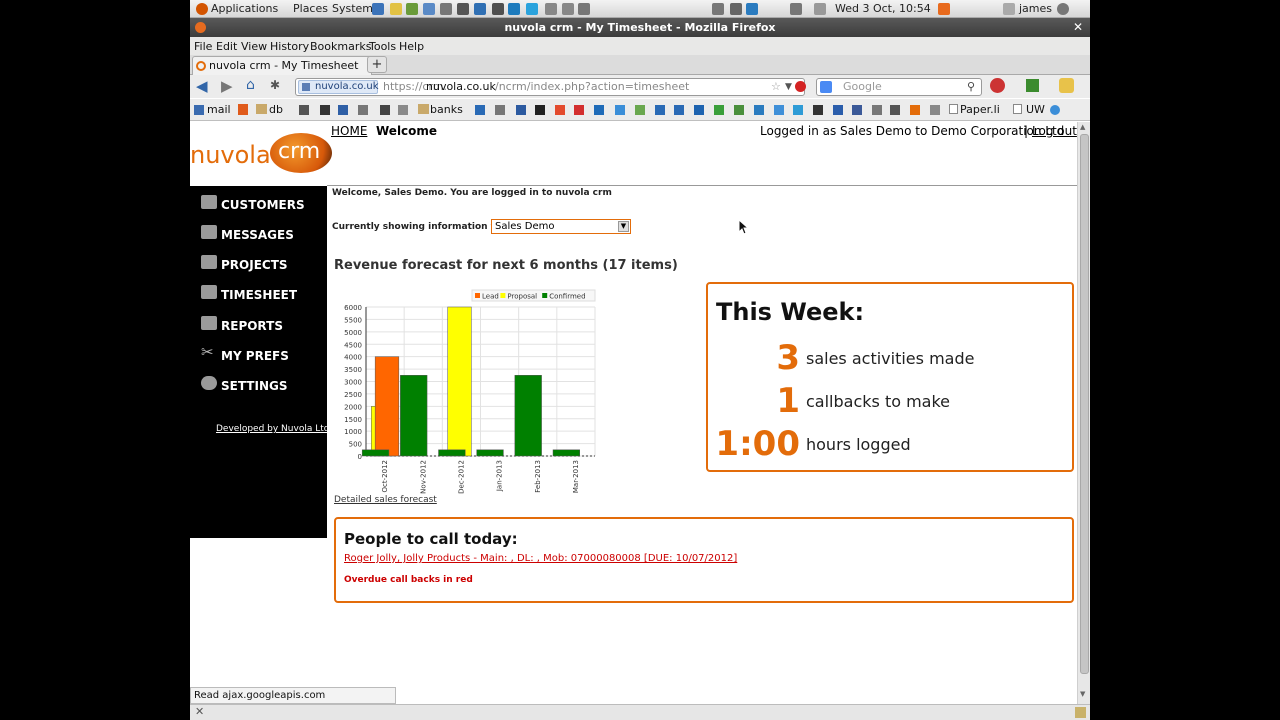 This screenshot has height=720, width=1280. Describe the element at coordinates (1082, 694) in the screenshot. I see `scroll-down-icon: ▼` at that location.